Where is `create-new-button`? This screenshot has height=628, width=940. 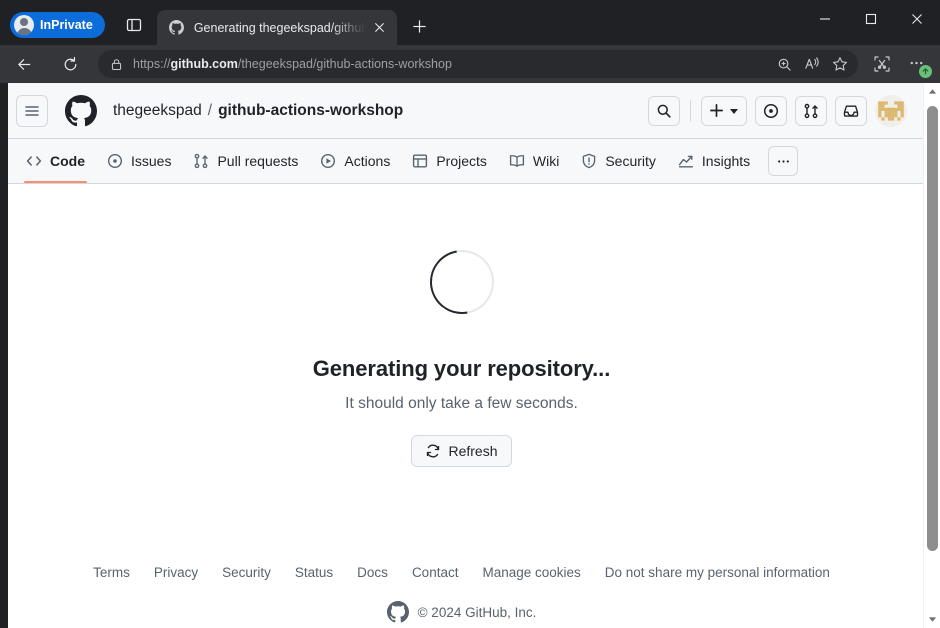 create-new-button is located at coordinates (724, 110).